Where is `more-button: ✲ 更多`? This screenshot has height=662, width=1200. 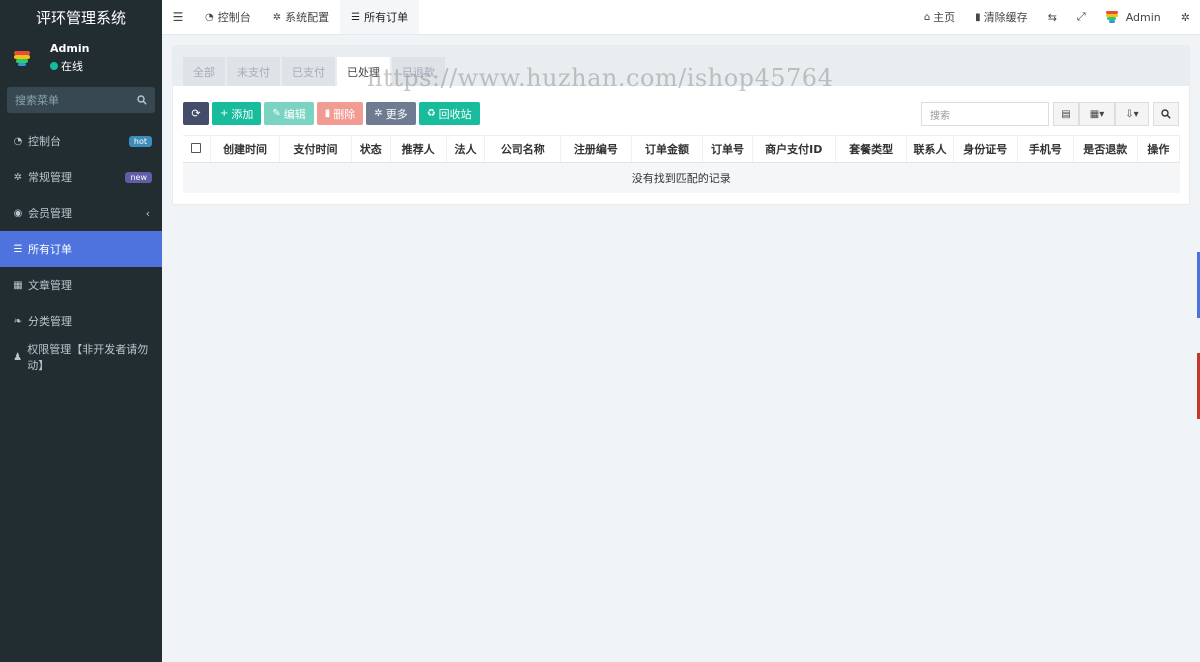
more-button: ✲ 更多 is located at coordinates (391, 113).